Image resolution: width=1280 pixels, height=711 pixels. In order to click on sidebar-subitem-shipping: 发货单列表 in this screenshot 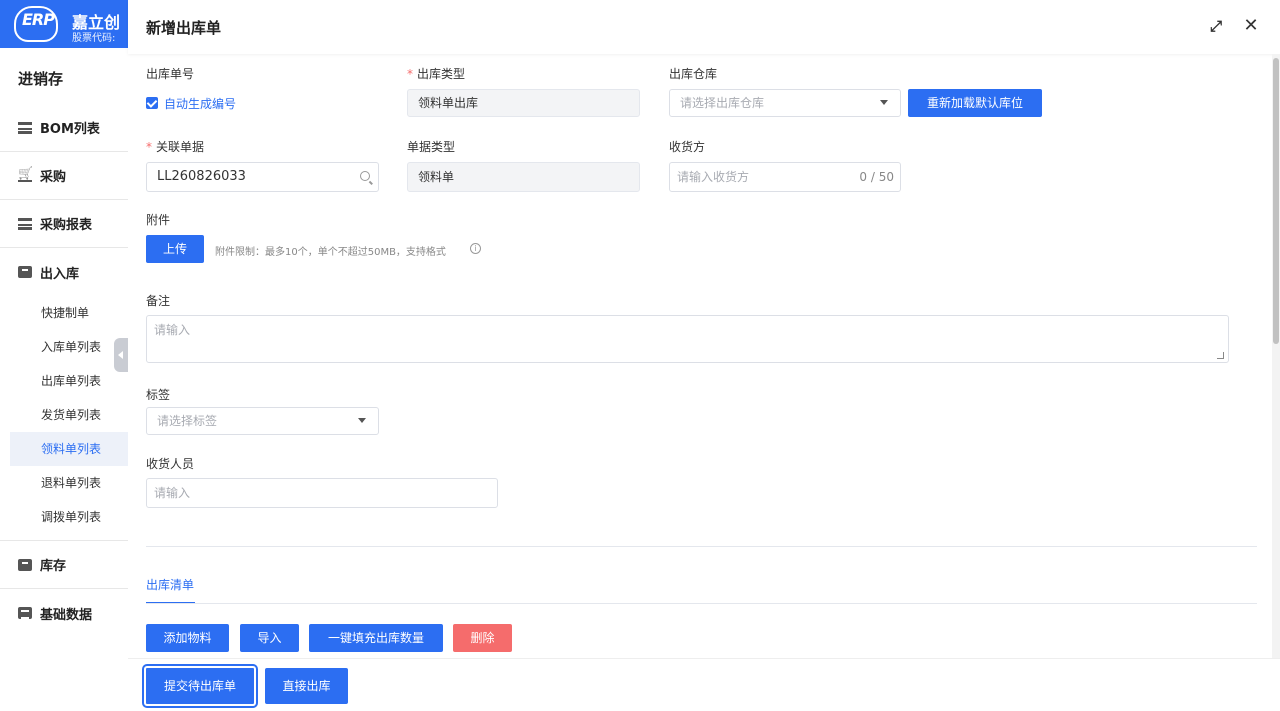, I will do `click(64, 415)`.